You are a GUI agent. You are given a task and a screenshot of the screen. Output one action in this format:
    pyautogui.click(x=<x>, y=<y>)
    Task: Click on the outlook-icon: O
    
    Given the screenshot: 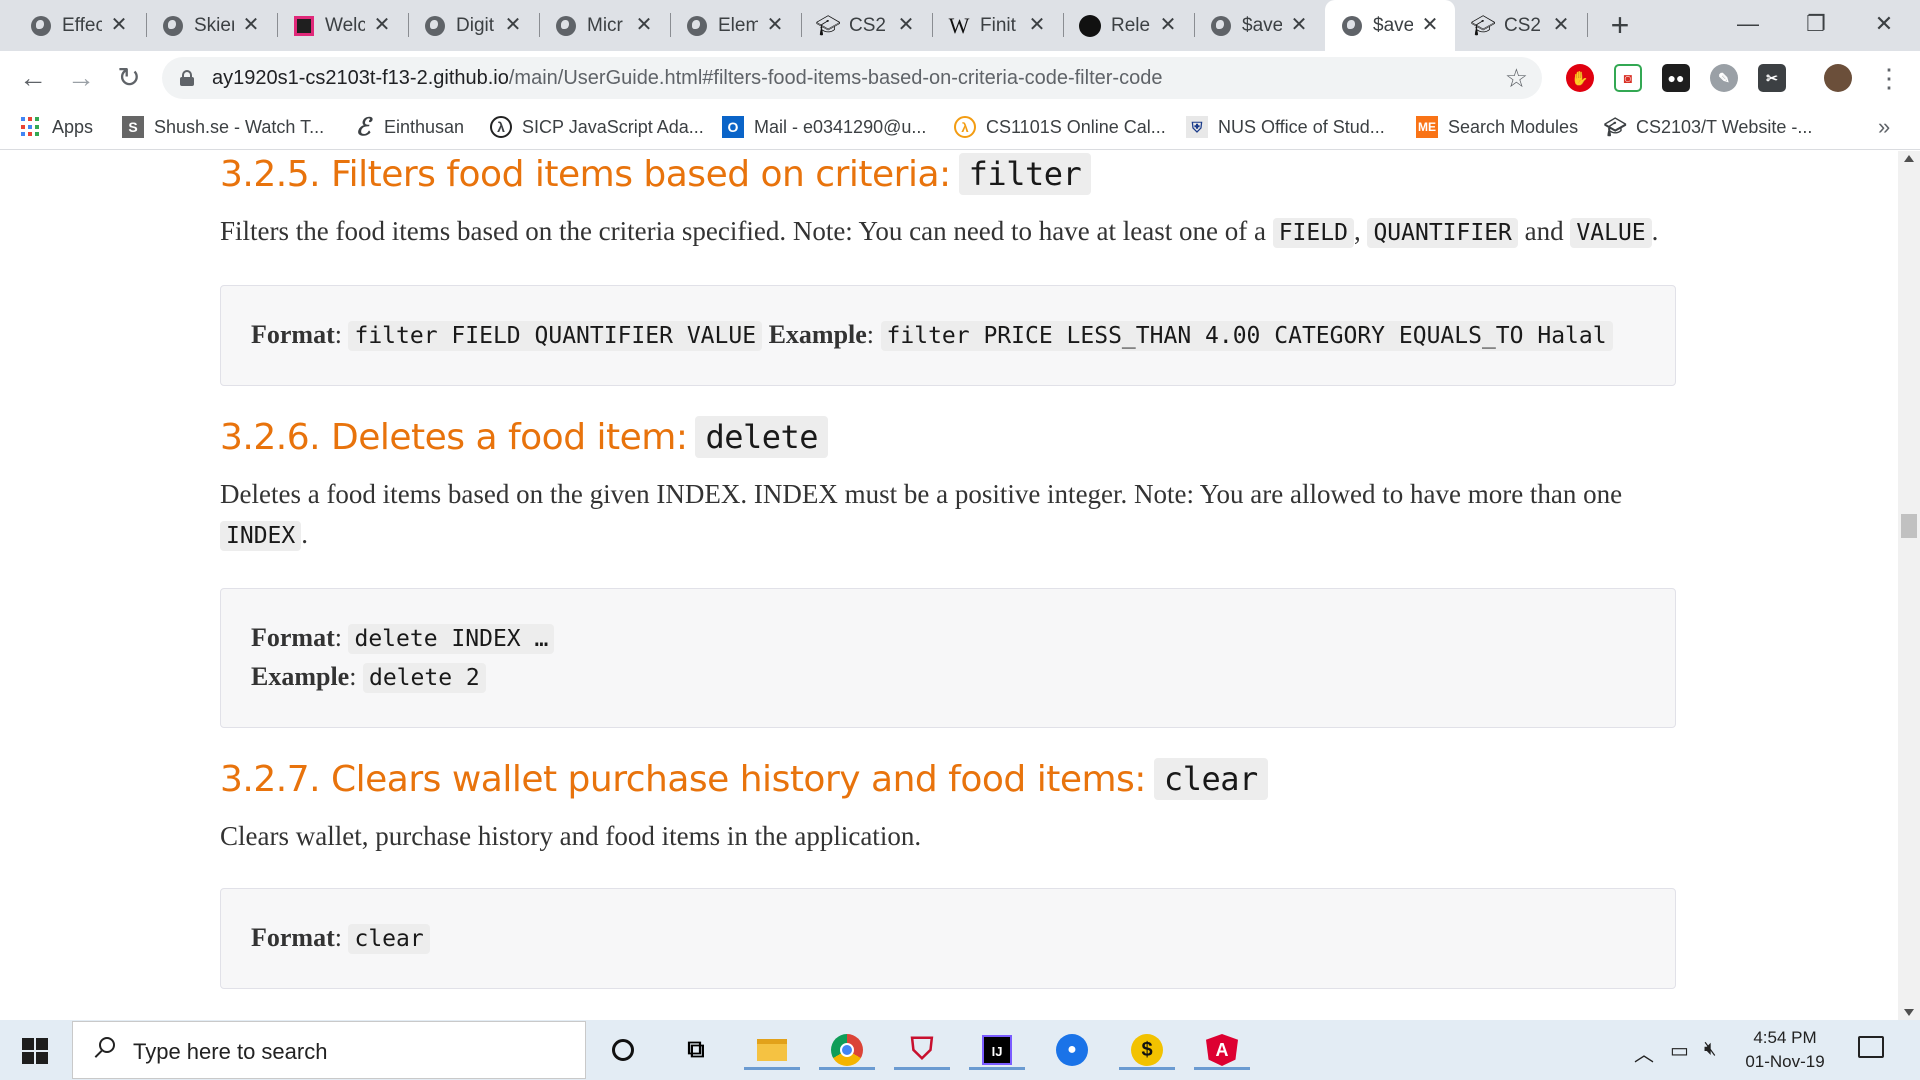 What is the action you would take?
    pyautogui.click(x=733, y=127)
    